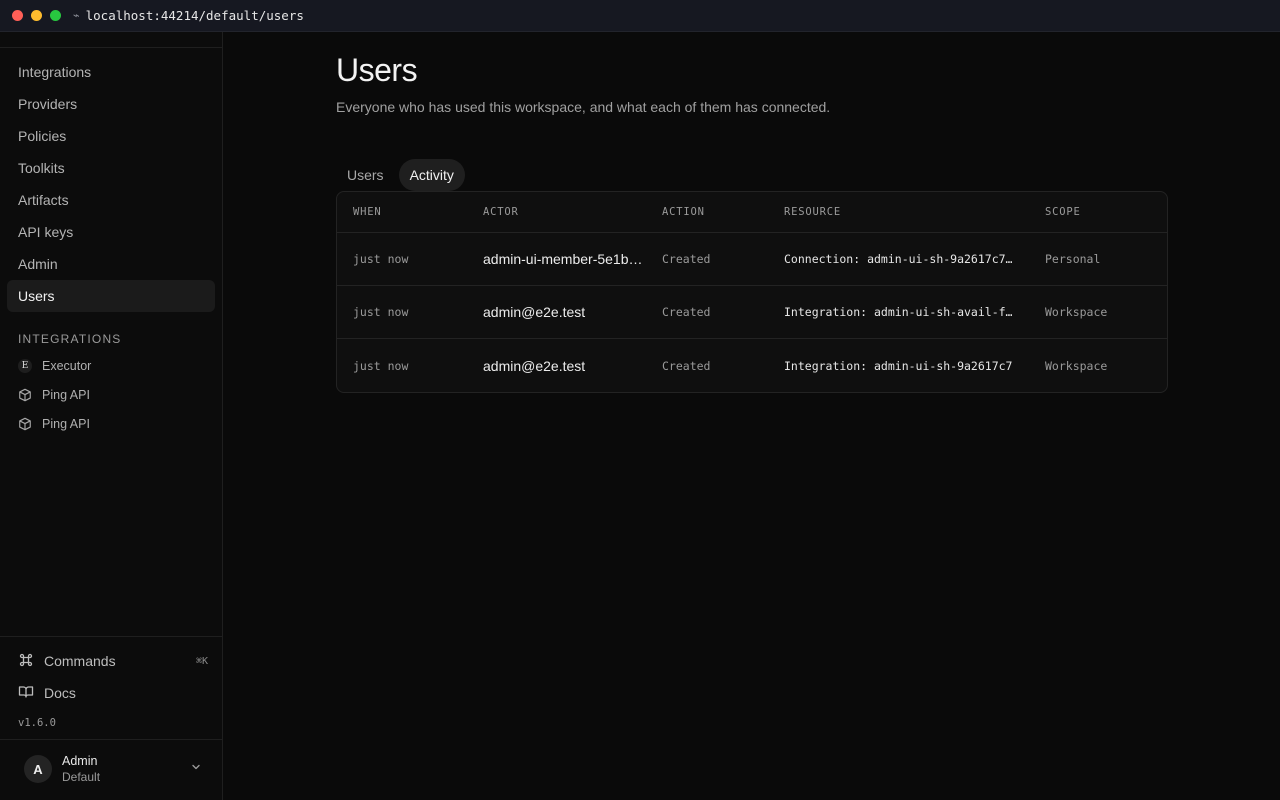  What do you see at coordinates (367, 212) in the screenshot?
I see `column-header-when: WHEN` at bounding box center [367, 212].